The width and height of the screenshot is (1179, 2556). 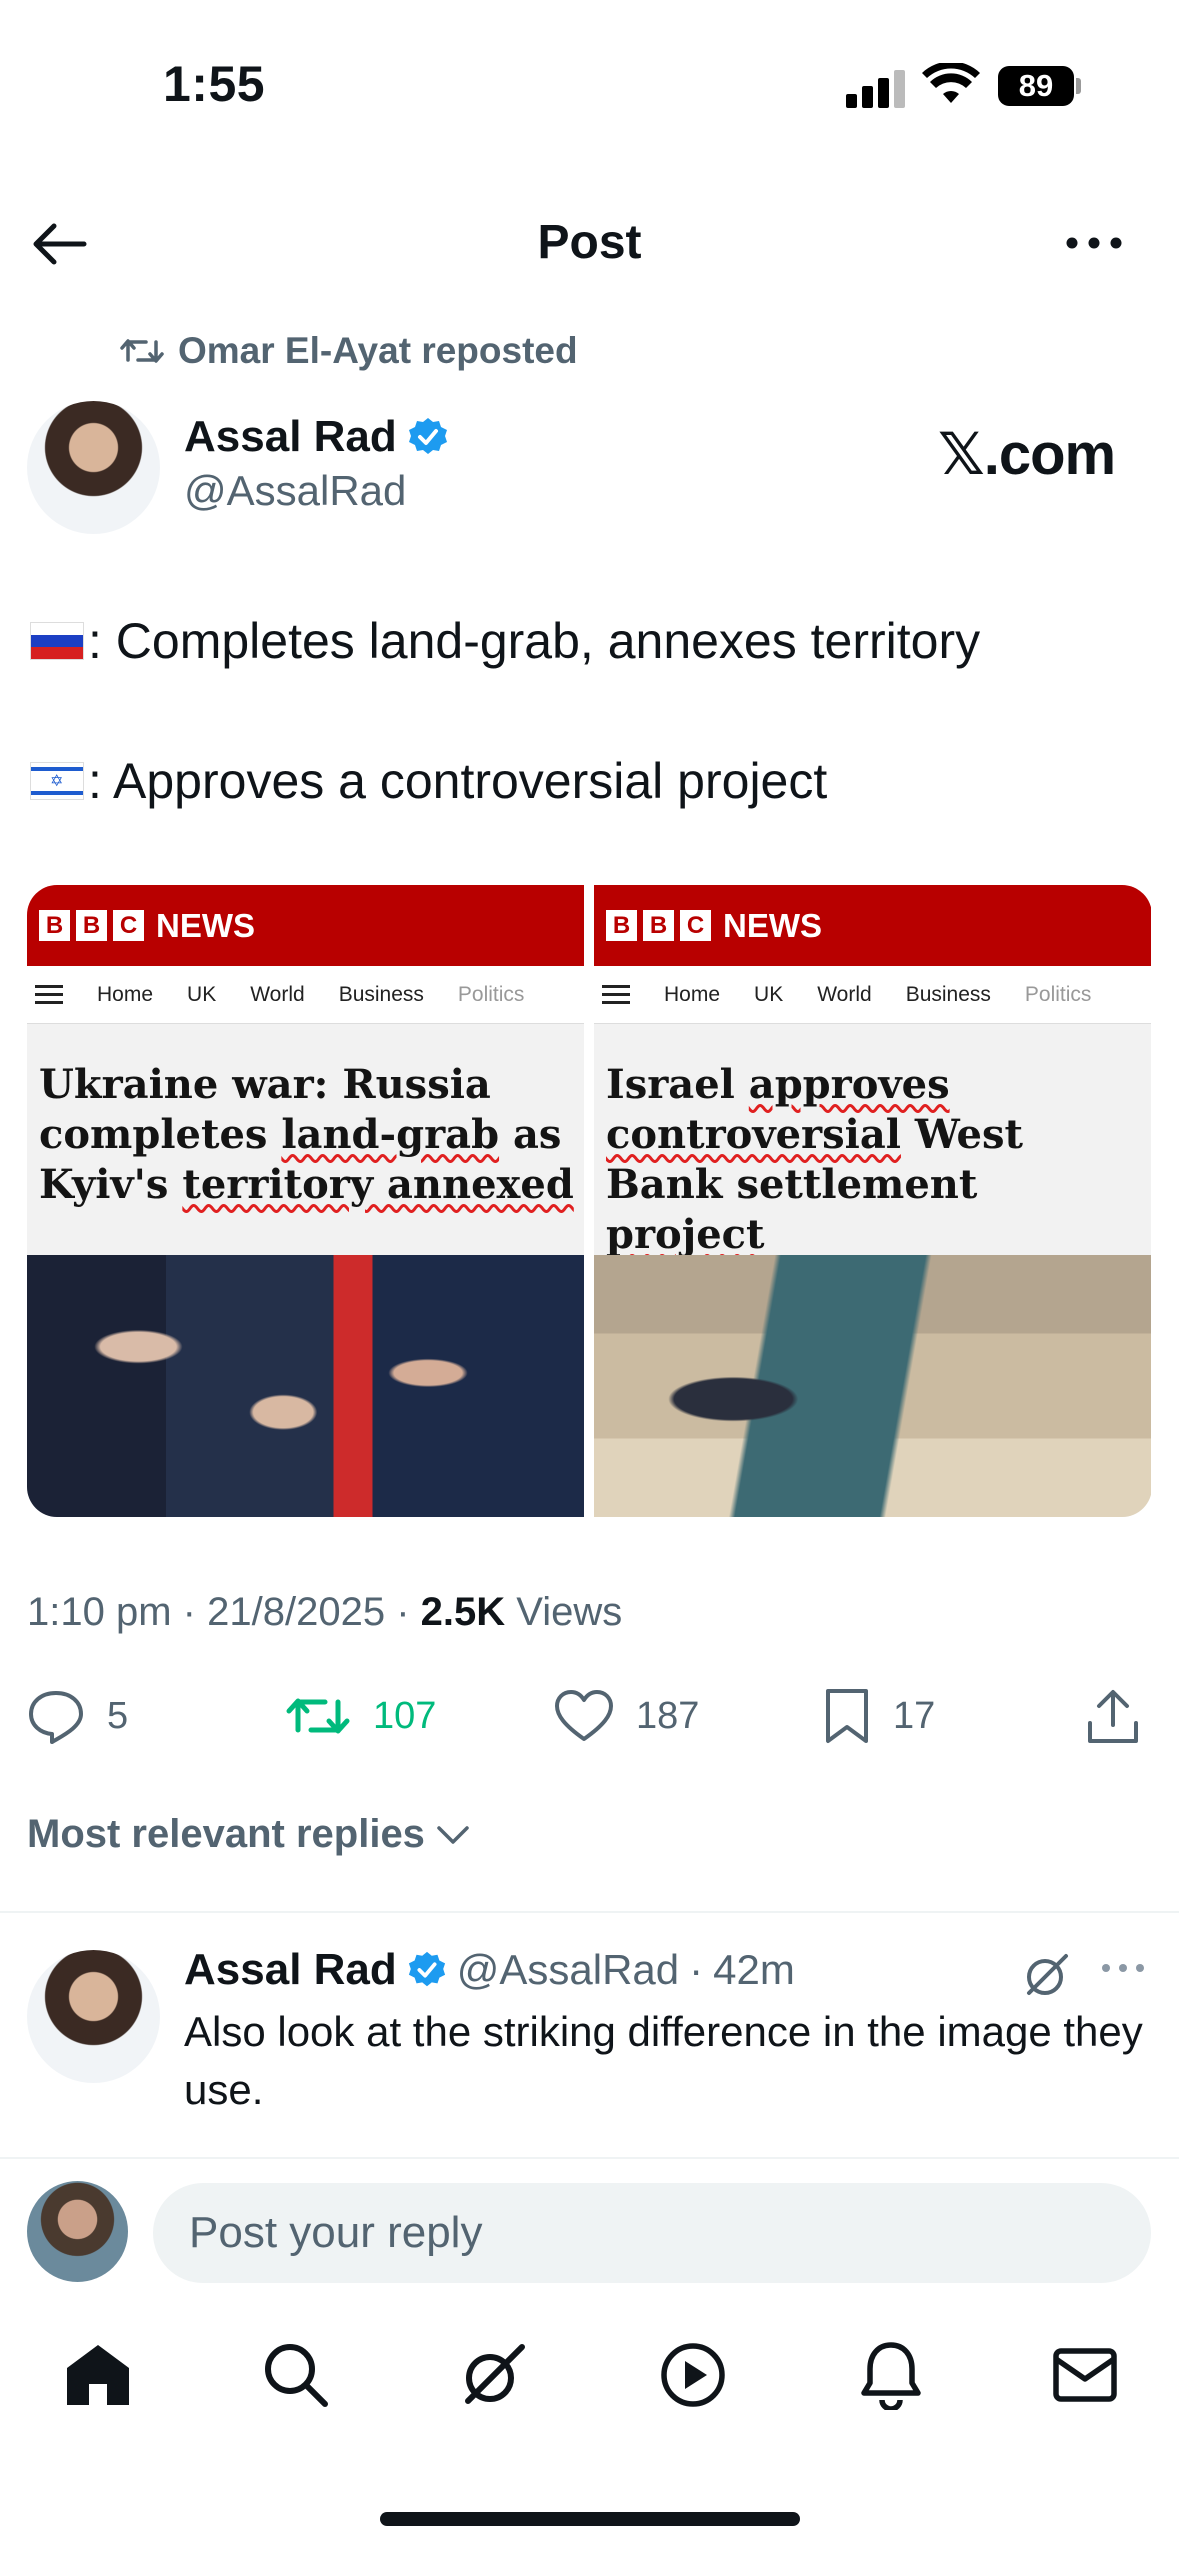 I want to click on bbc-header: B B C NEWS, so click(x=305, y=925).